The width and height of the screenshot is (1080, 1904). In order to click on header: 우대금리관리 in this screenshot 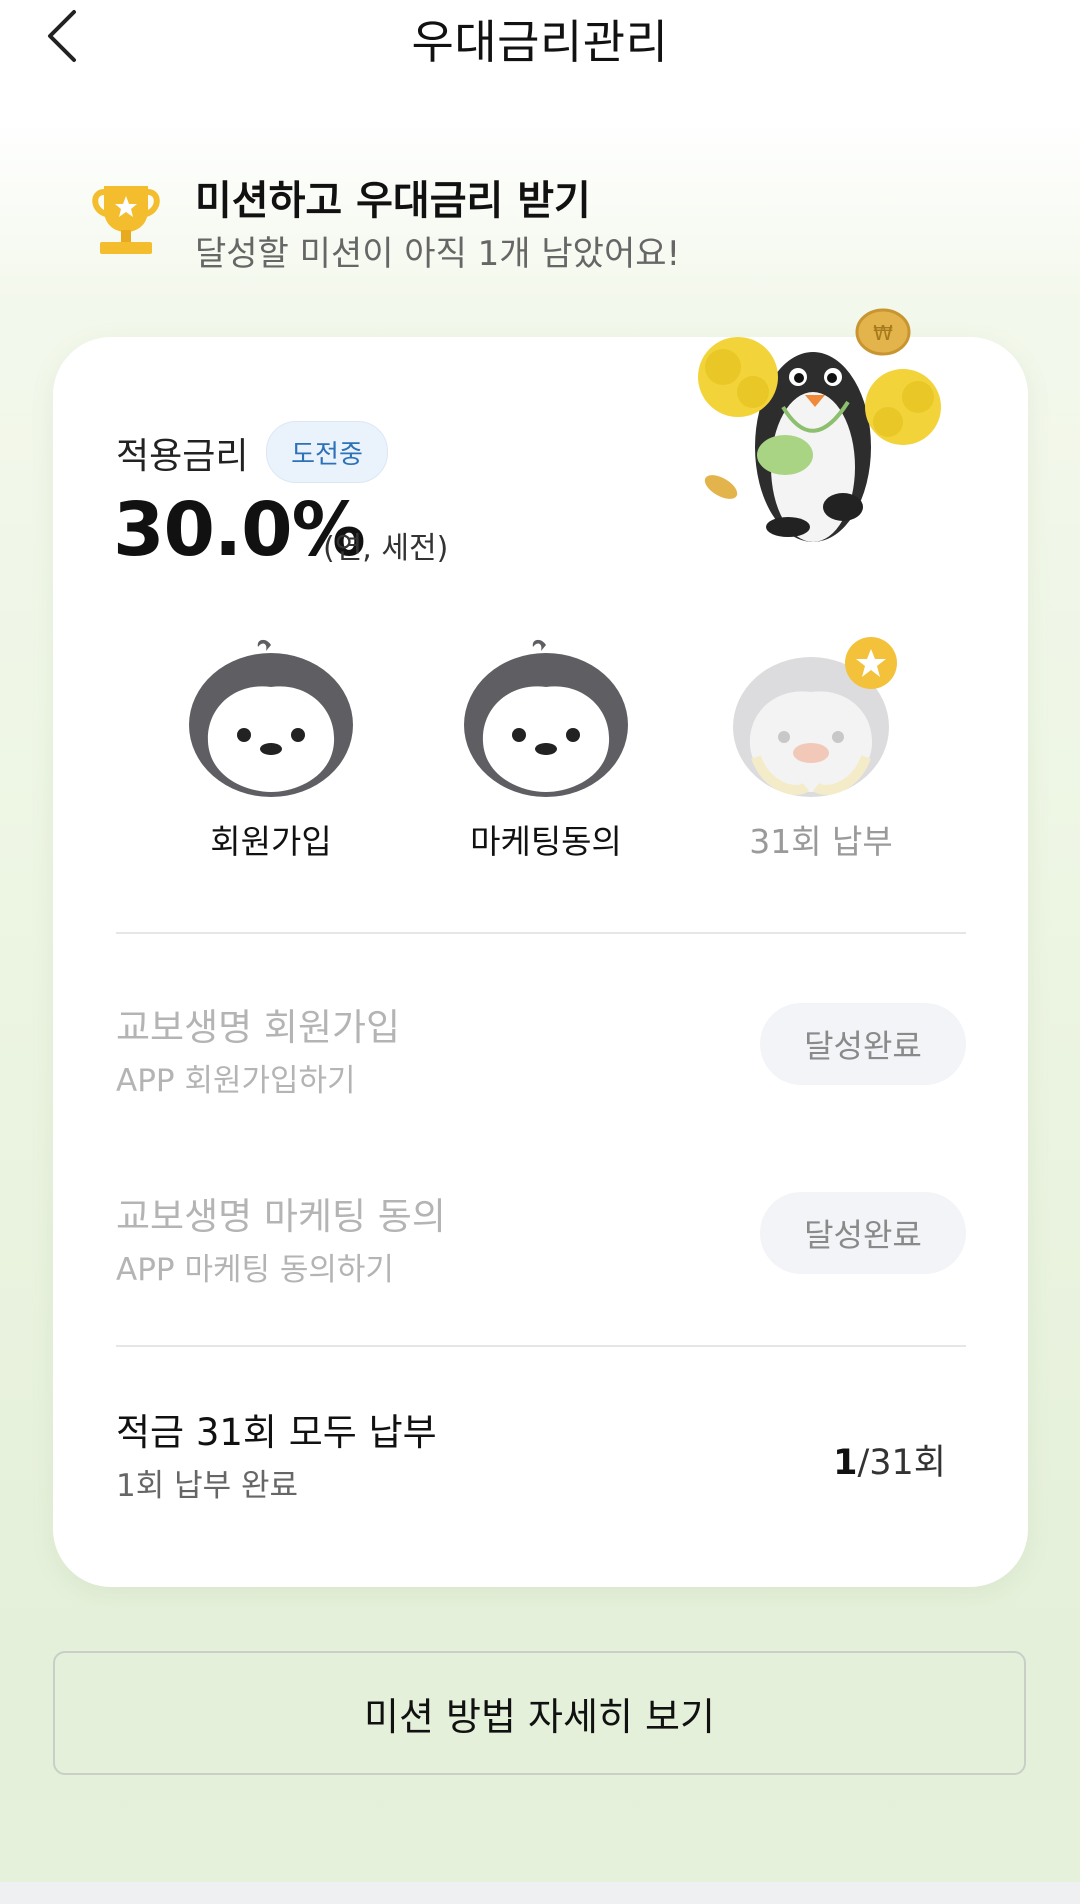, I will do `click(540, 40)`.